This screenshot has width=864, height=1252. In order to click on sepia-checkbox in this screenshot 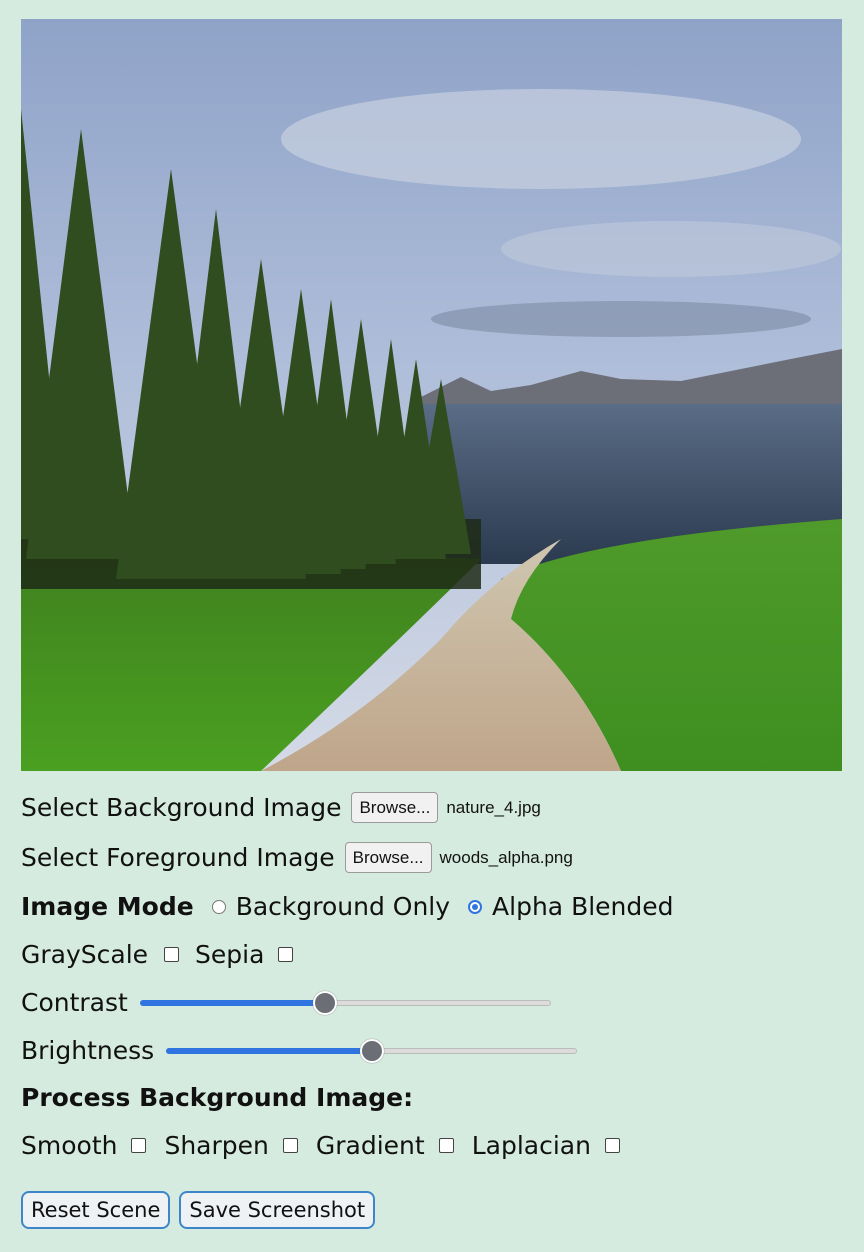, I will do `click(286, 954)`.